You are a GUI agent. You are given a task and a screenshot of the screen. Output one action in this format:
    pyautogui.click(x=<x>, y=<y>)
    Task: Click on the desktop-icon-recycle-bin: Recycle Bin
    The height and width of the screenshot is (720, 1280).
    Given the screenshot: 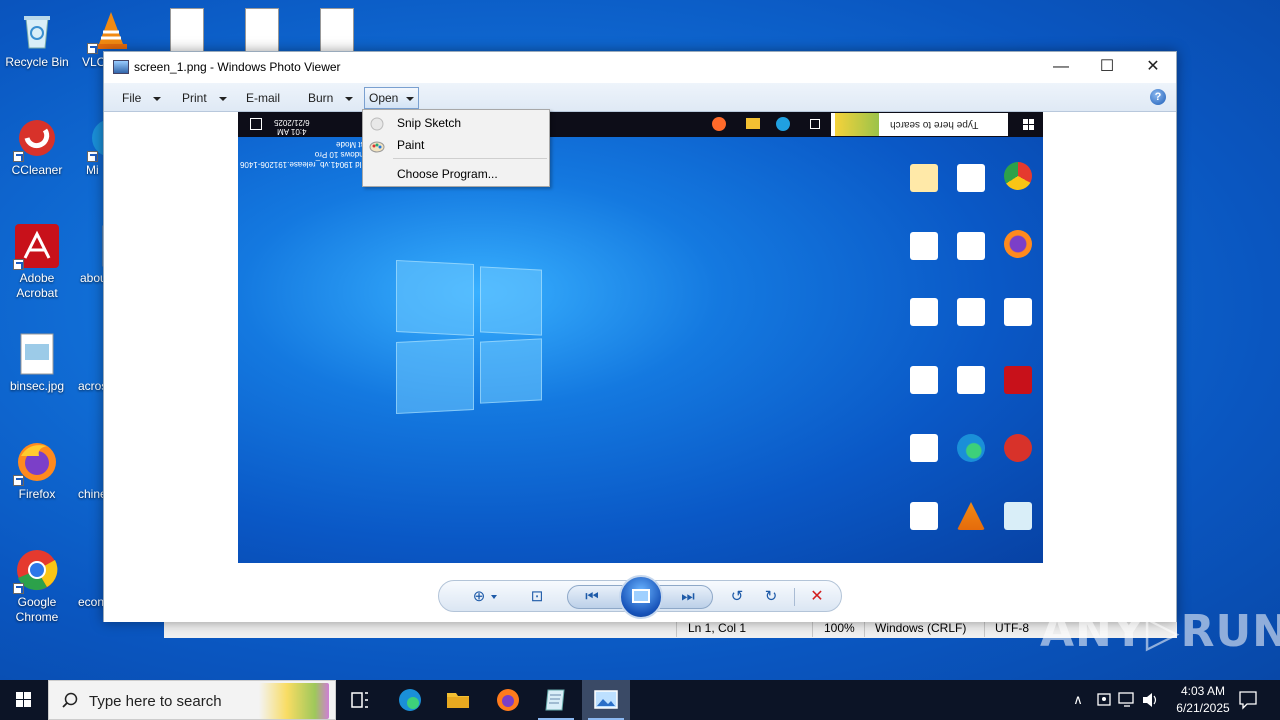 What is the action you would take?
    pyautogui.click(x=37, y=39)
    